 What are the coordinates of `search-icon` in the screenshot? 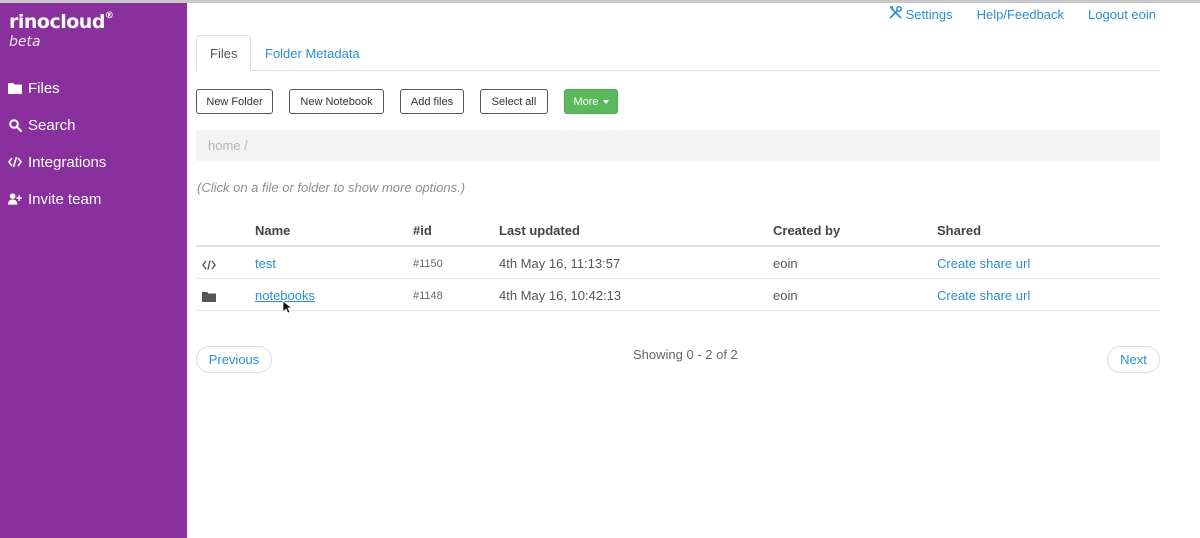 It's located at (15, 125).